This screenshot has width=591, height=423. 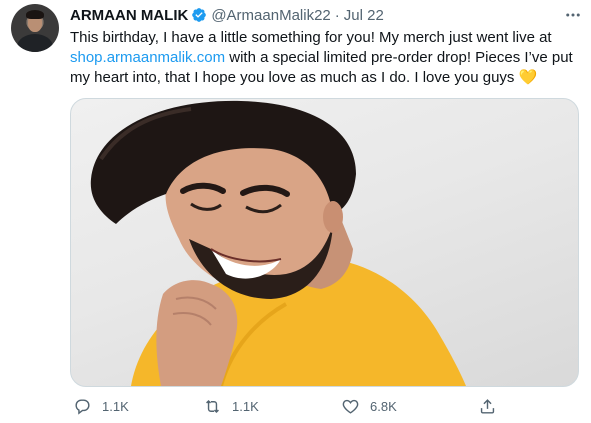 I want to click on reply-button: 1.1K, so click(x=101, y=406).